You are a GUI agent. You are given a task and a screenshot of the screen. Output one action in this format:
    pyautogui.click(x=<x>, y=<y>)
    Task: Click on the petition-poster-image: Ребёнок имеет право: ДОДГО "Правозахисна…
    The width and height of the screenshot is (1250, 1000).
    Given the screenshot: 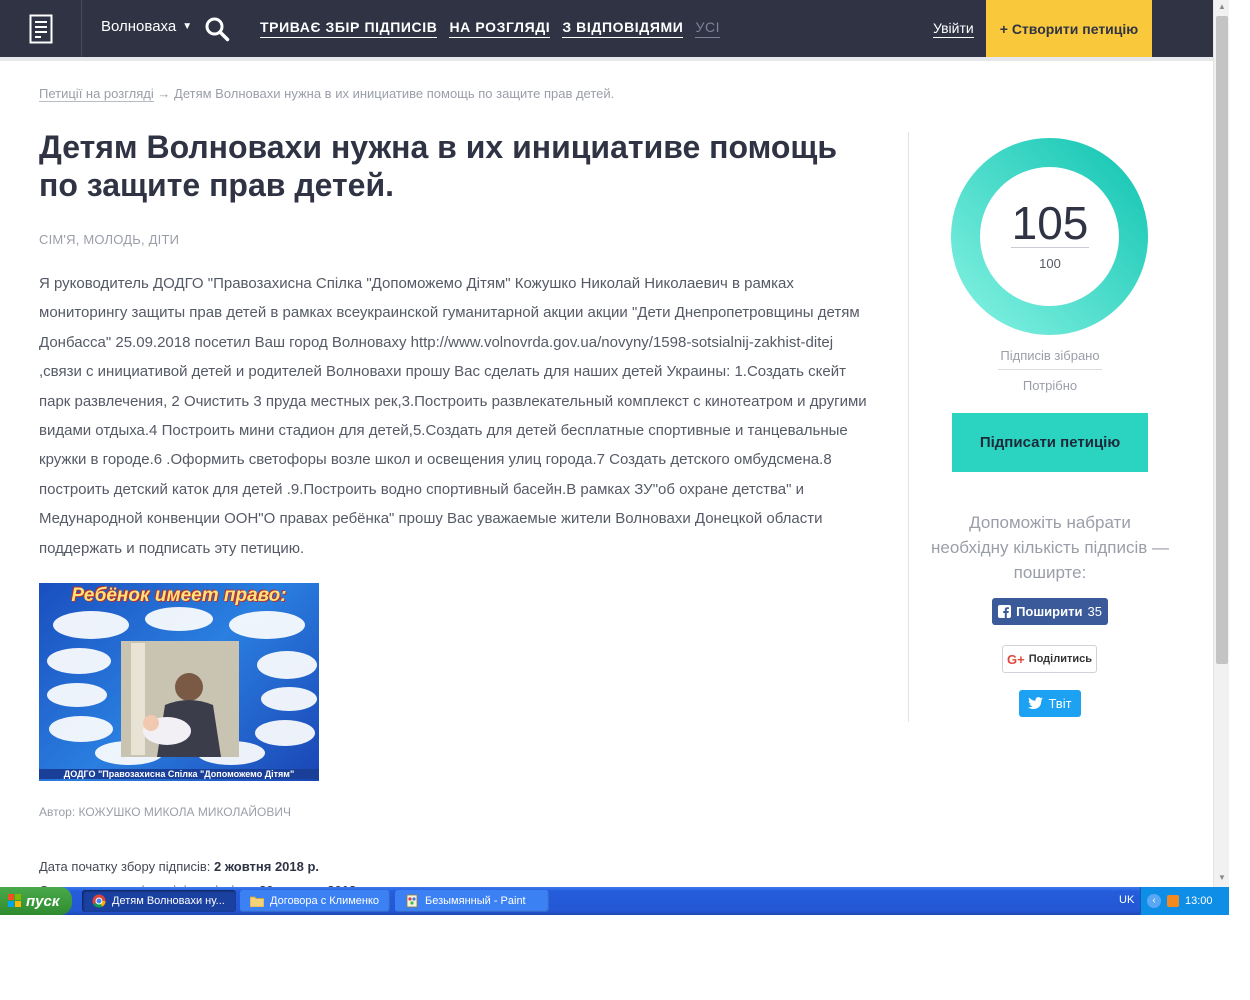 What is the action you would take?
    pyautogui.click(x=179, y=682)
    